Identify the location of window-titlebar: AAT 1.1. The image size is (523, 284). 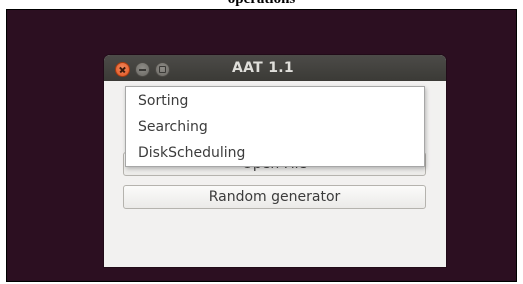
(275, 68).